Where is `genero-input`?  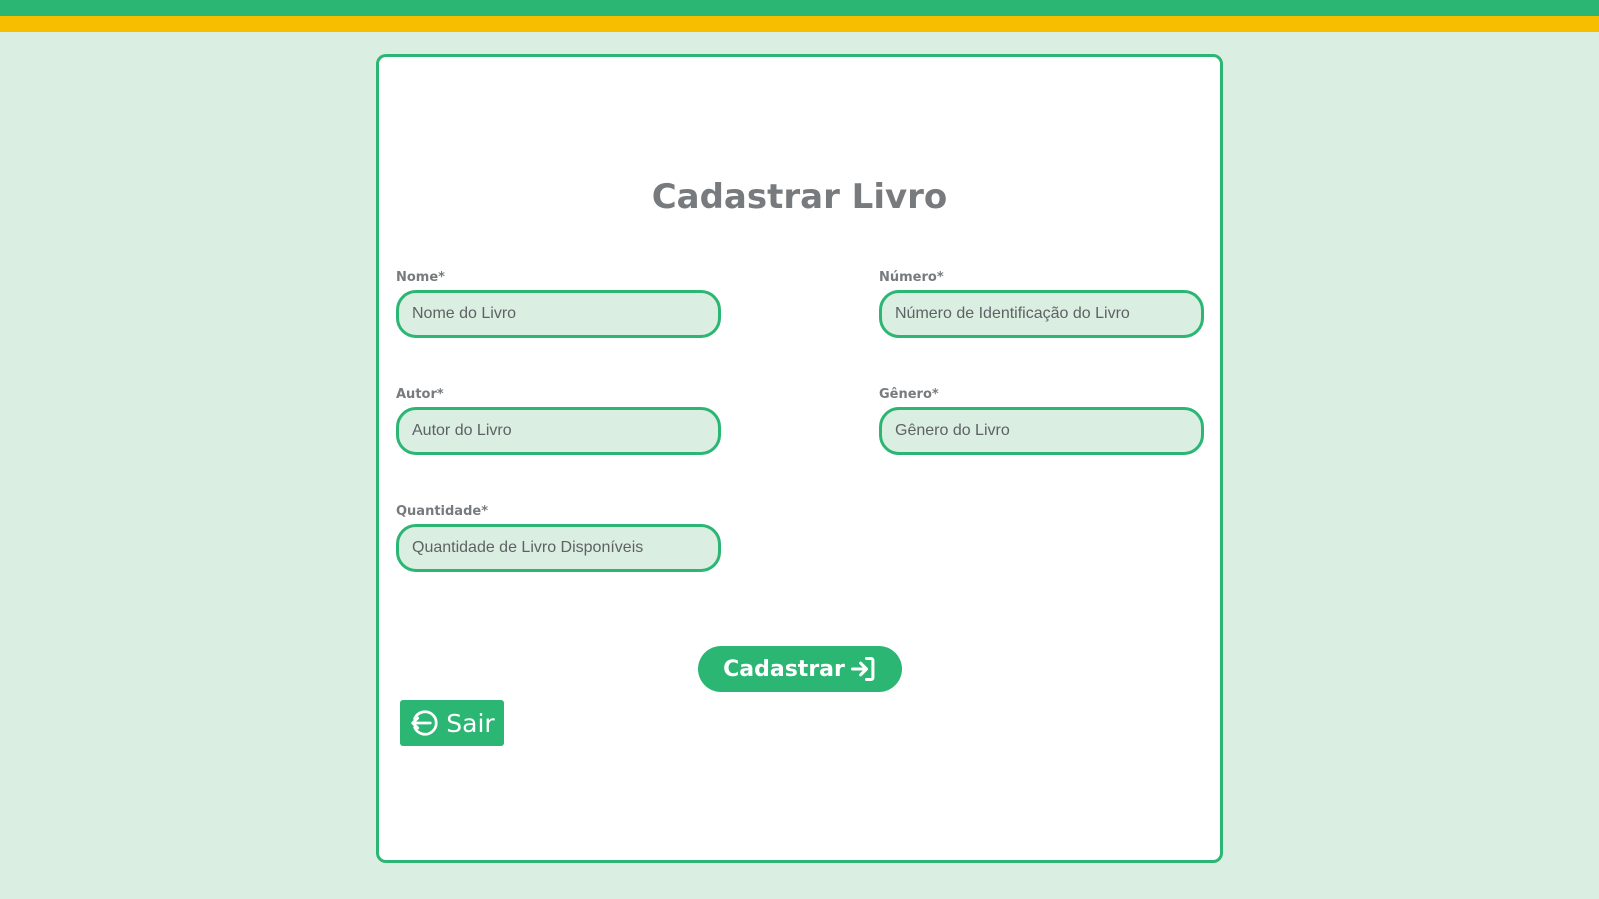 genero-input is located at coordinates (1041, 431).